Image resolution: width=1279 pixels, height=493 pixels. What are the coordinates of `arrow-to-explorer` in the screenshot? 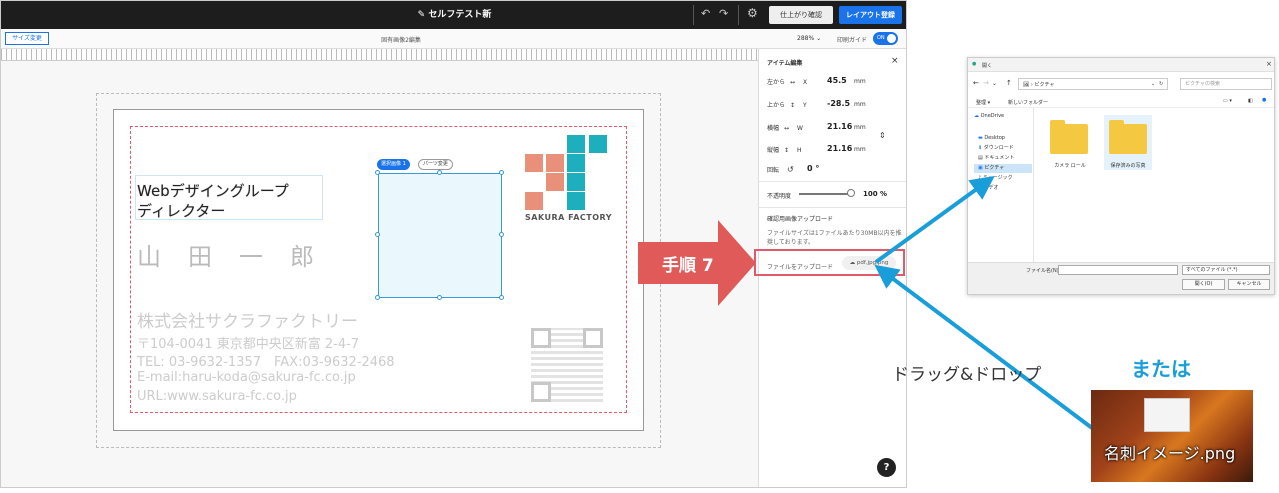 It's located at (934, 219).